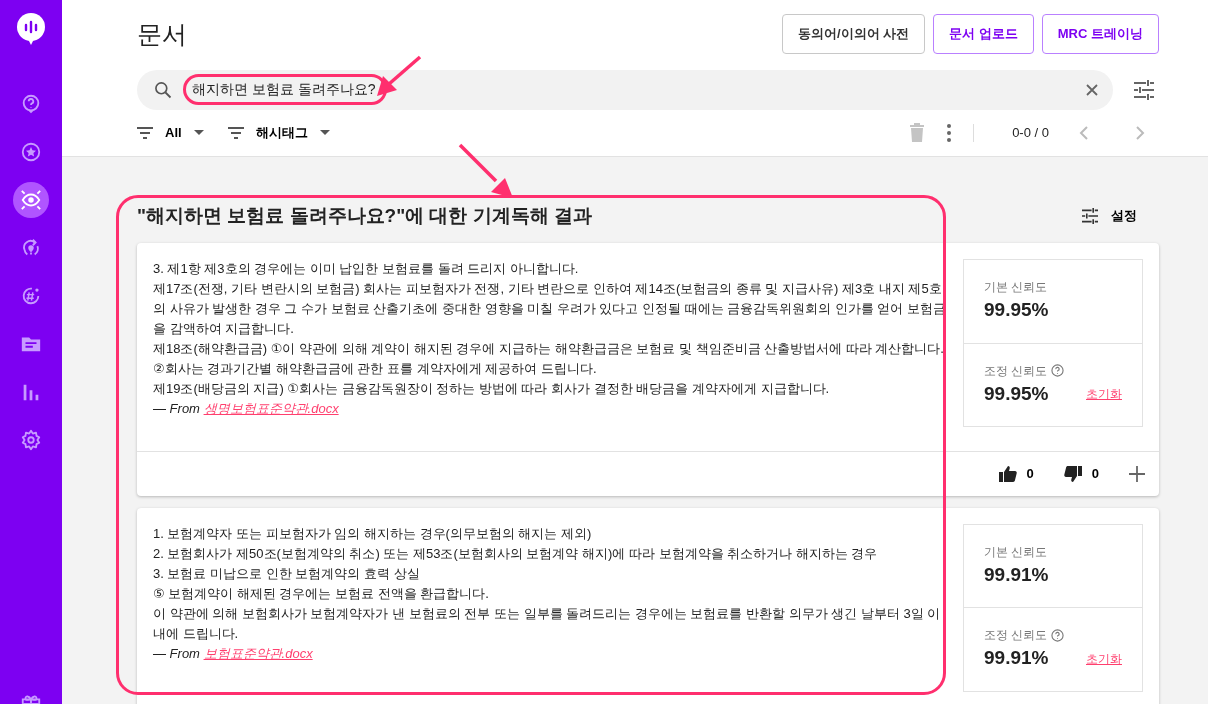 This screenshot has height=704, width=1208. Describe the element at coordinates (1092, 89) in the screenshot. I see `clear-icon` at that location.